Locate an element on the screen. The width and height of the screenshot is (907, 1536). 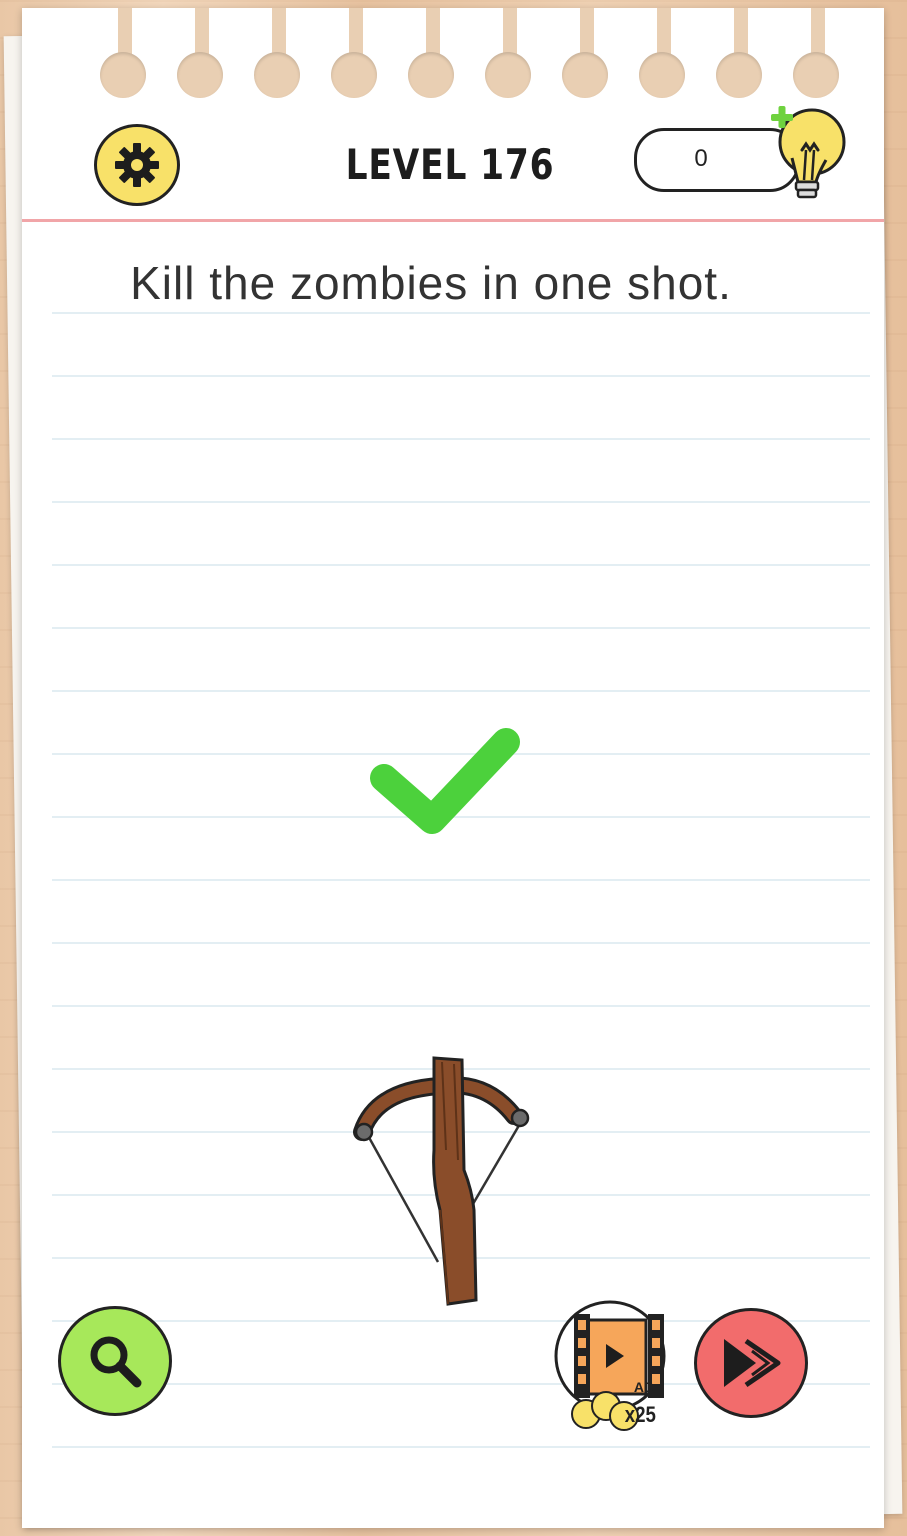
gear-icon is located at coordinates (137, 165).